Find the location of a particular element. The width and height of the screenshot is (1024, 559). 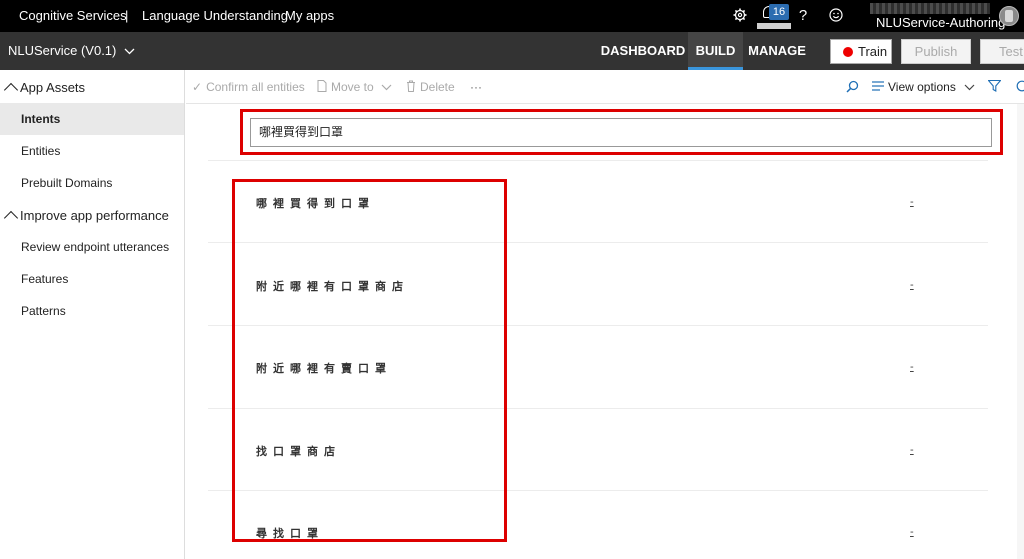

notification-indicator is located at coordinates (774, 26).